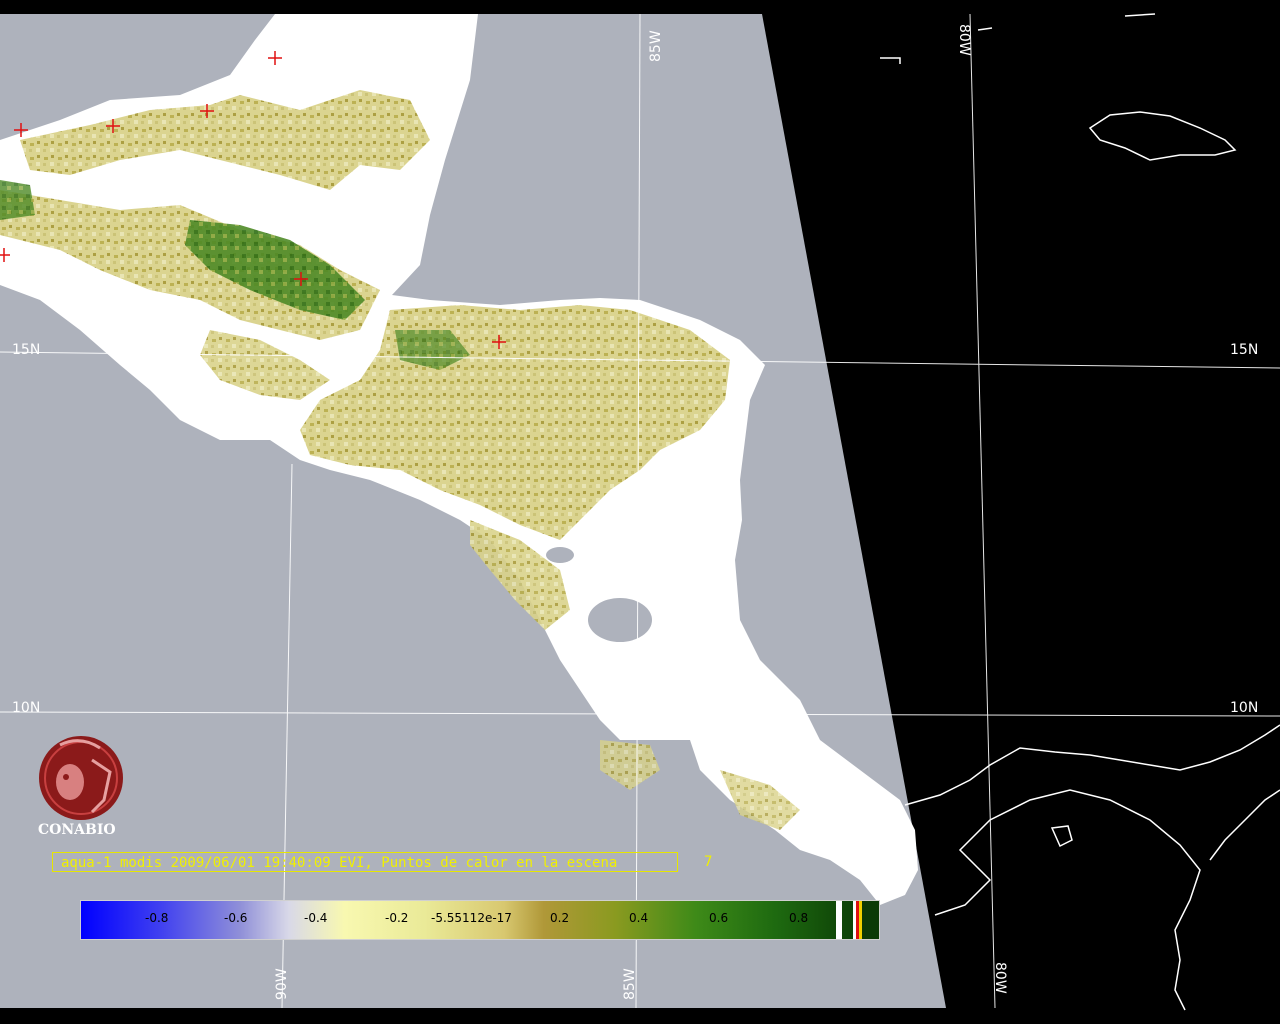  I want to click on coastline-jamaica, so click(1162, 136).